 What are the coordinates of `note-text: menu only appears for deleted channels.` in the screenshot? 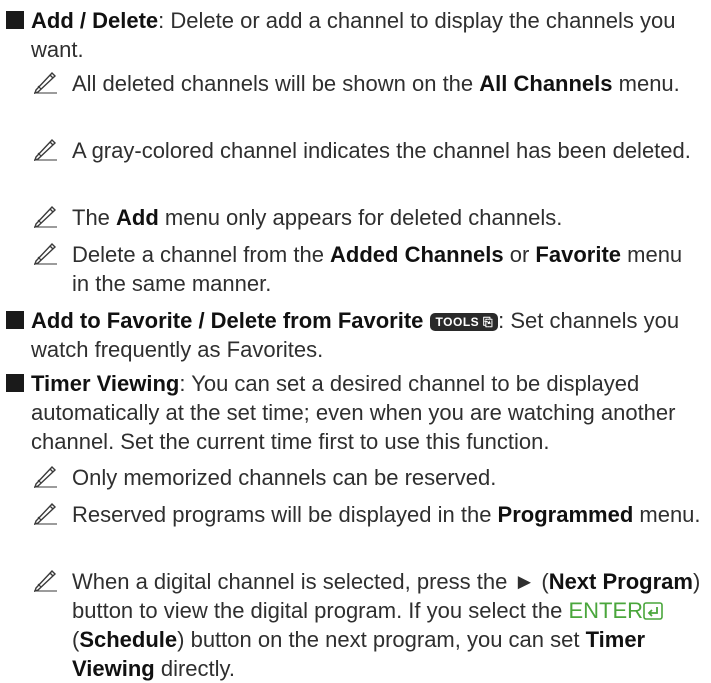 It's located at (360, 217).